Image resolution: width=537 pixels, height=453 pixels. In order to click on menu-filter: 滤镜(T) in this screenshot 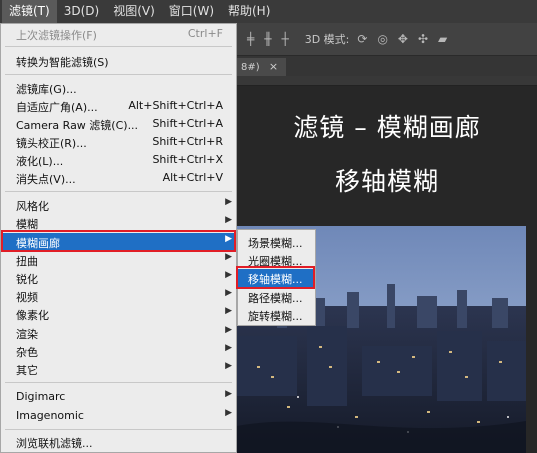, I will do `click(29, 11)`.